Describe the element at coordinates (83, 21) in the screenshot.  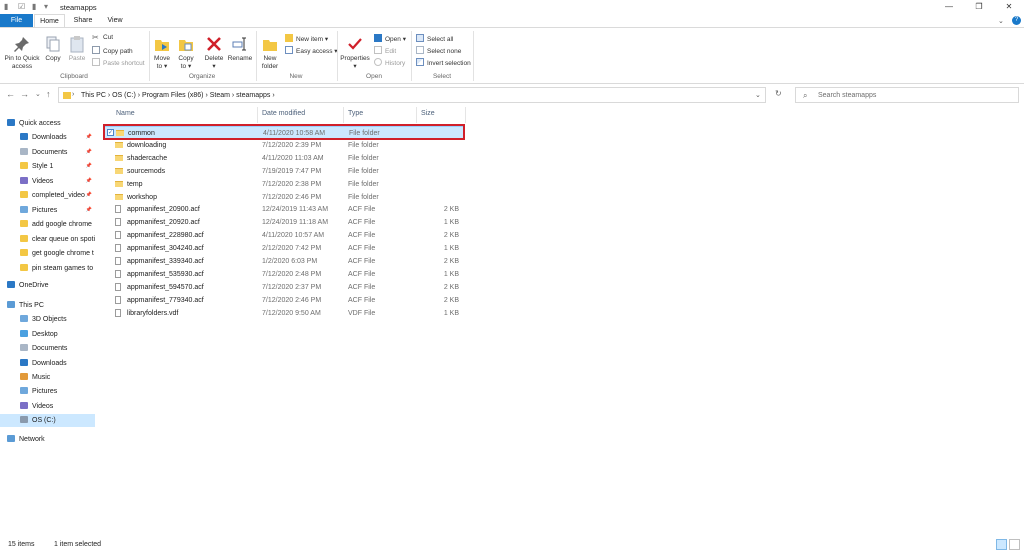
I see `tab-share: Share` at that location.